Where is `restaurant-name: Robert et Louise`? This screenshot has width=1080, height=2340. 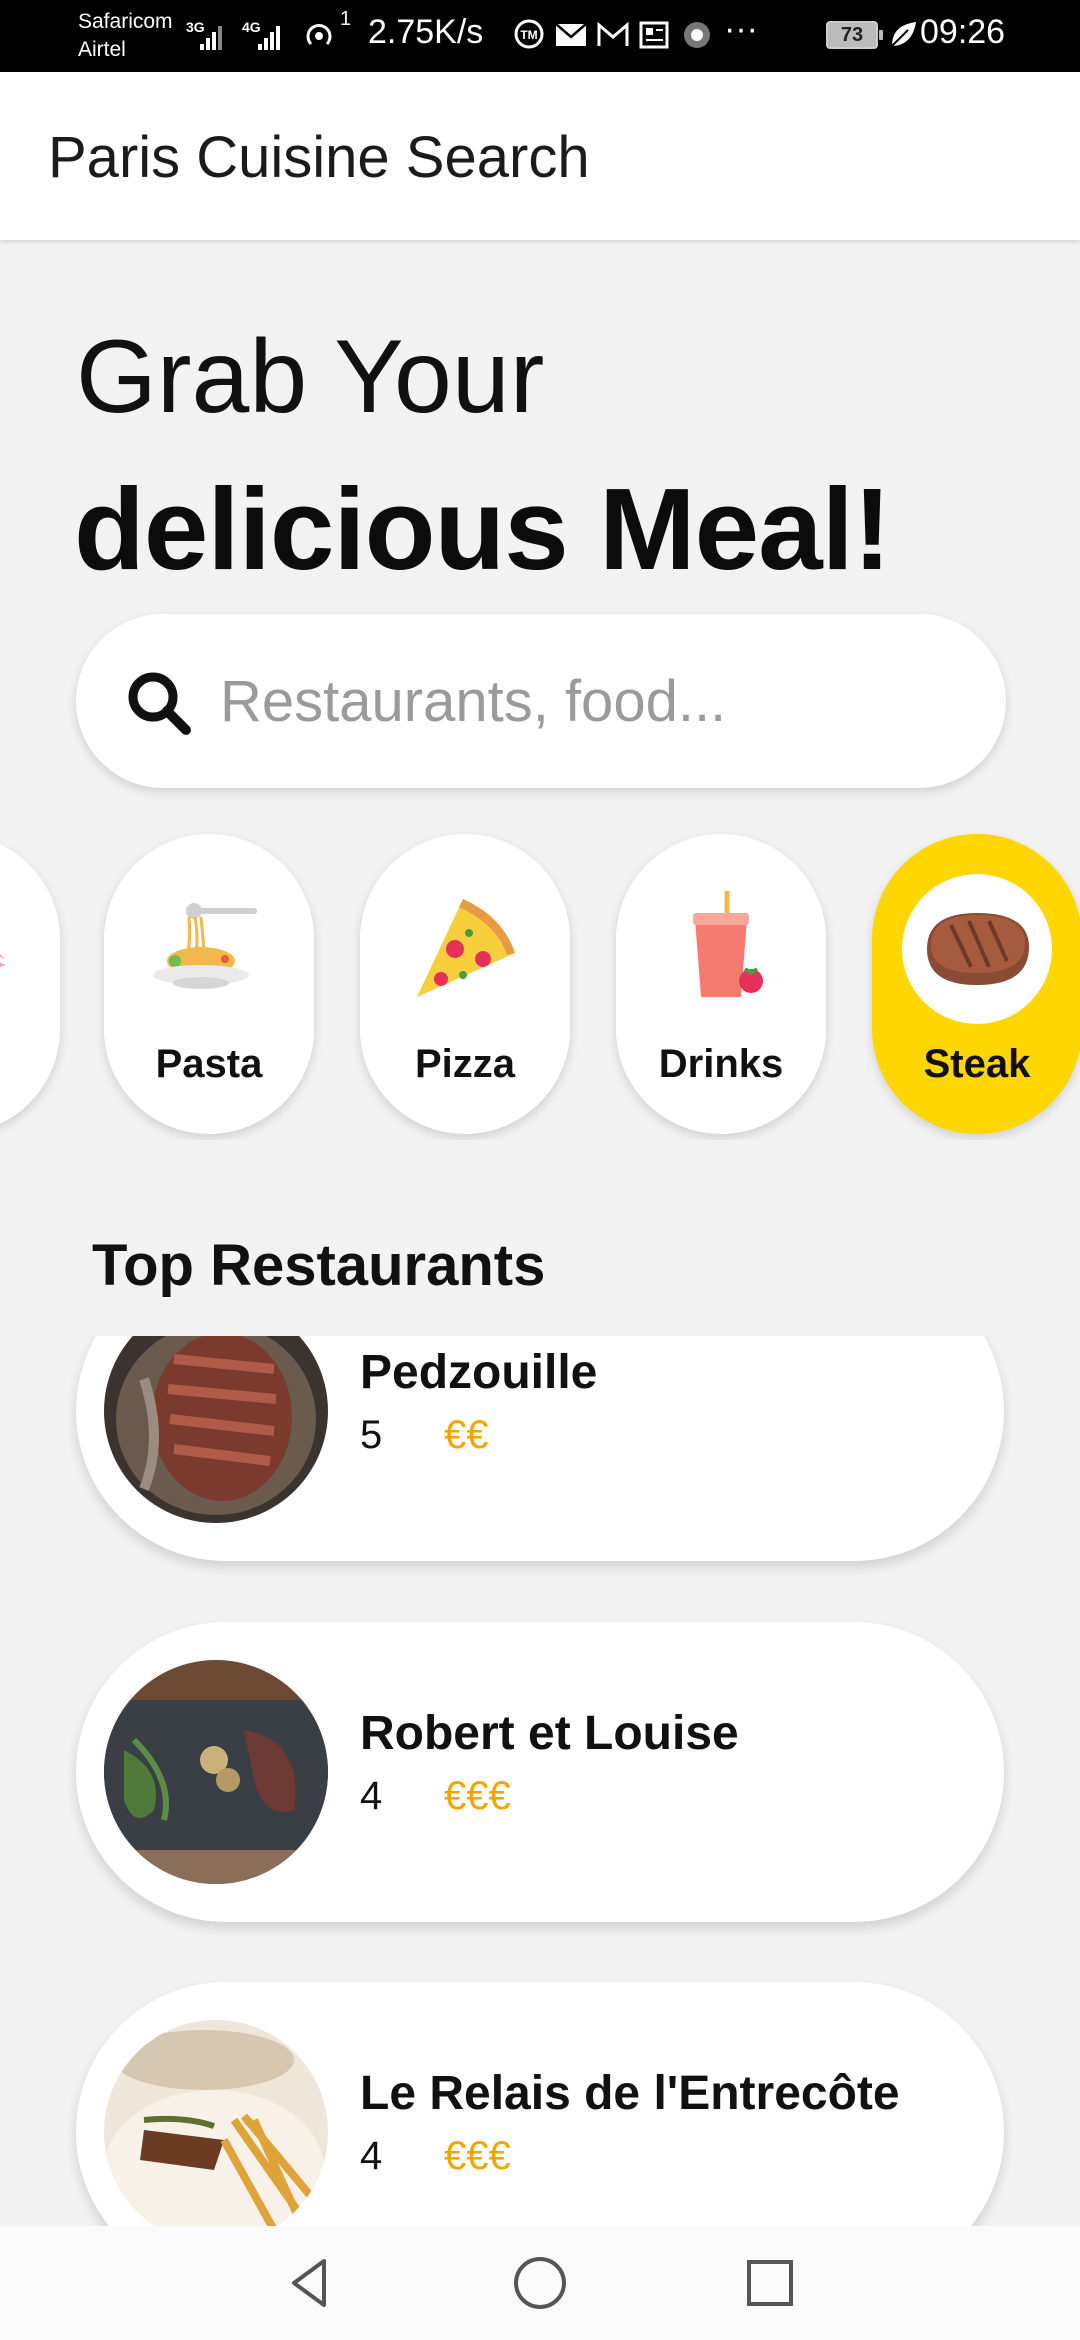
restaurant-name: Robert et Louise is located at coordinates (549, 1733).